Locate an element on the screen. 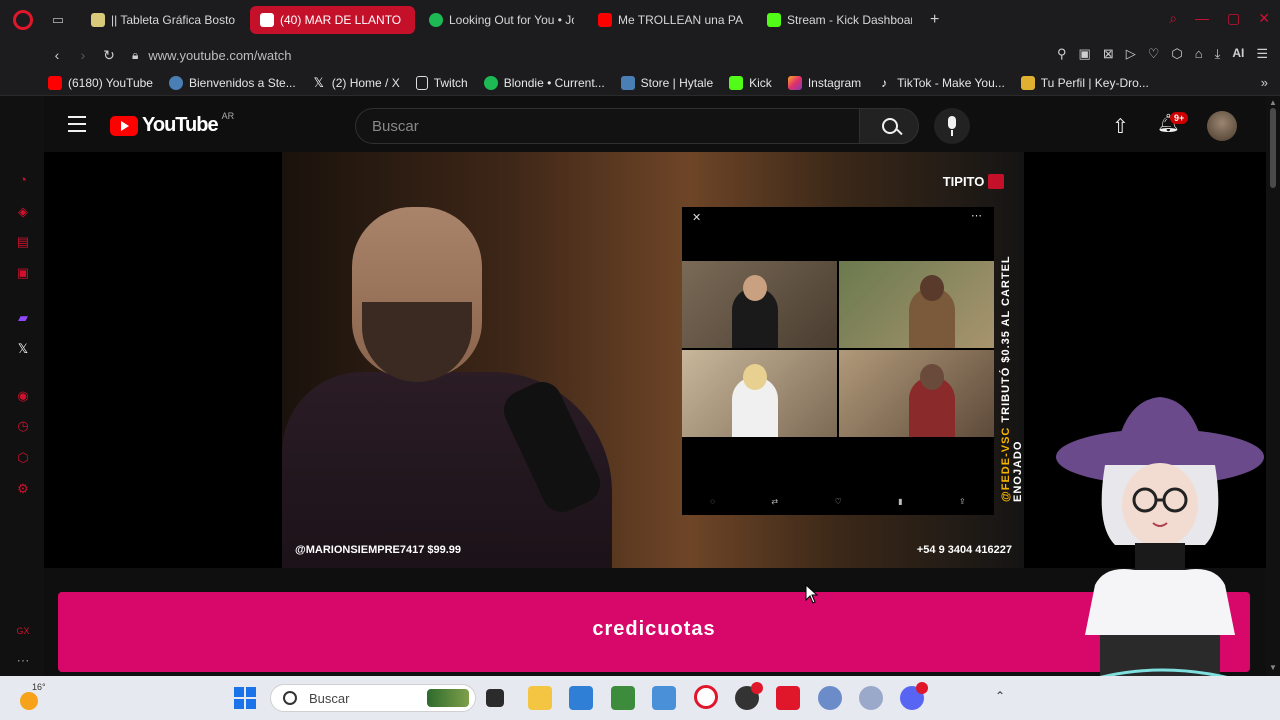  bookmark-item: Kick is located at coordinates (750, 82).